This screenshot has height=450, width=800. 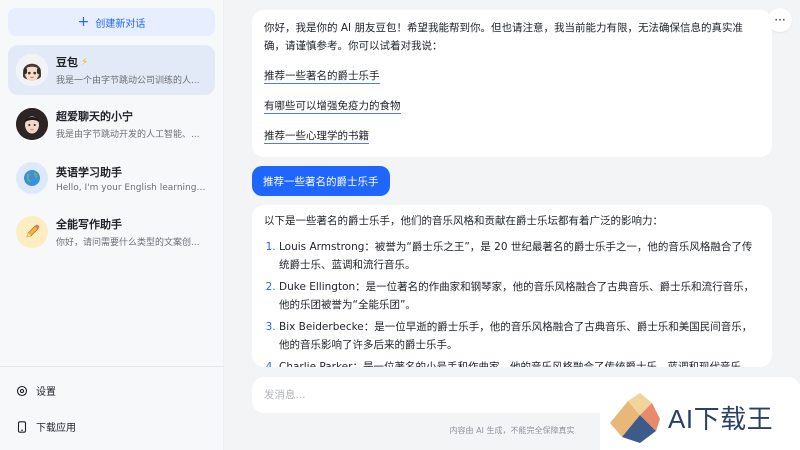 I want to click on xiaoning-avatar, so click(x=32, y=124).